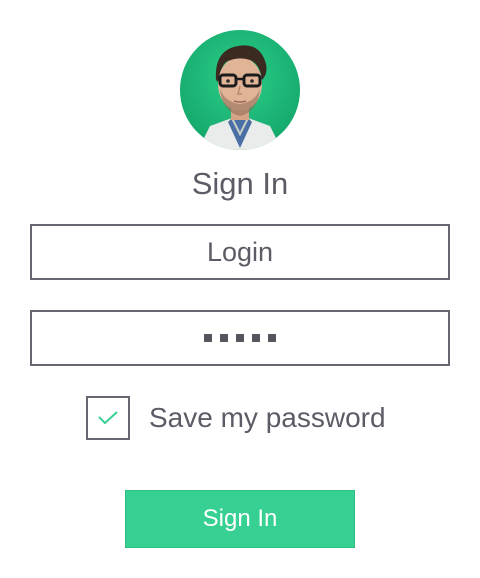 This screenshot has height=578, width=480. I want to click on login-input, so click(240, 252).